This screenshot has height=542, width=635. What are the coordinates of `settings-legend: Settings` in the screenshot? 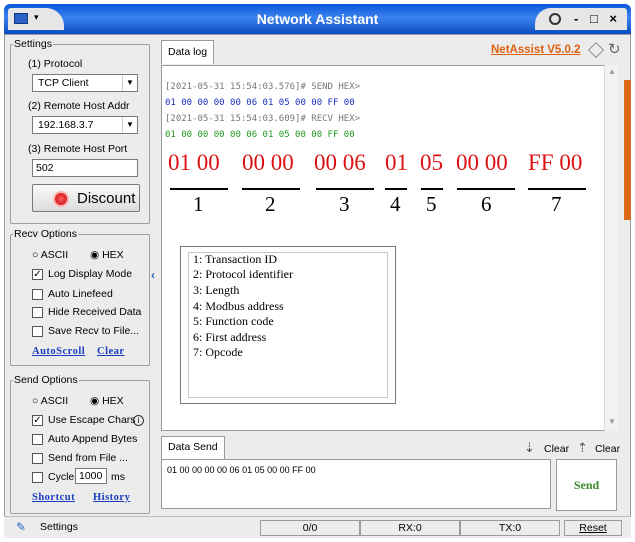 It's located at (33, 44).